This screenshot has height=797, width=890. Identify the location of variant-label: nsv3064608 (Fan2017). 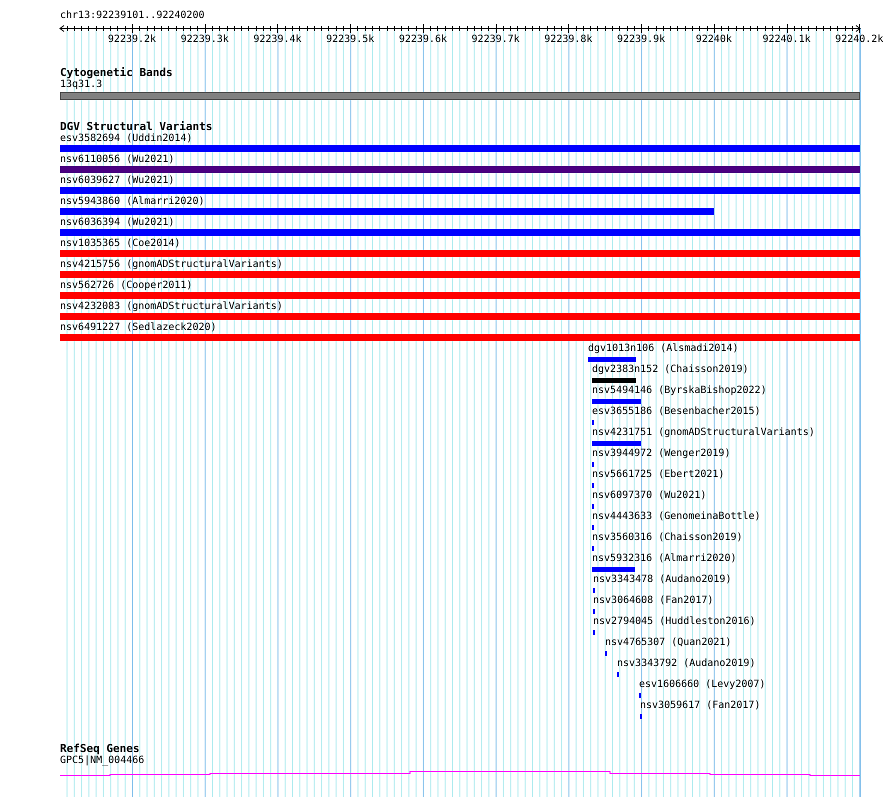
(653, 601).